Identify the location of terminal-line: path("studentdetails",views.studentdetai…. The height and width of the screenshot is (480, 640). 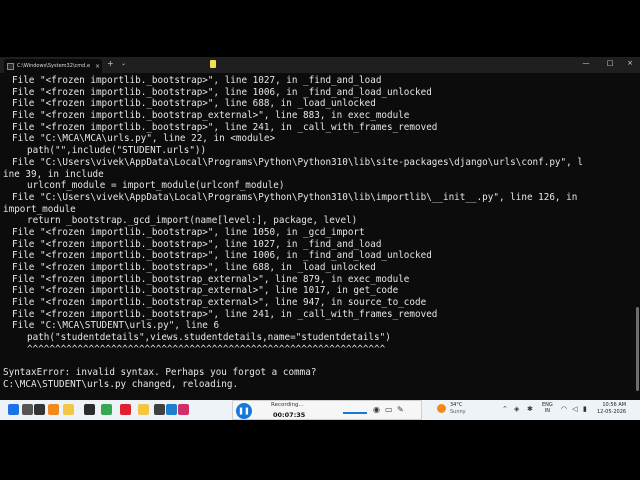
(209, 338).